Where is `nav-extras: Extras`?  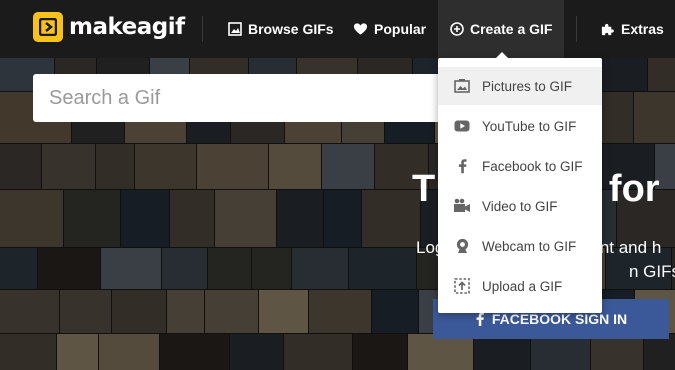
nav-extras: Extras is located at coordinates (632, 29).